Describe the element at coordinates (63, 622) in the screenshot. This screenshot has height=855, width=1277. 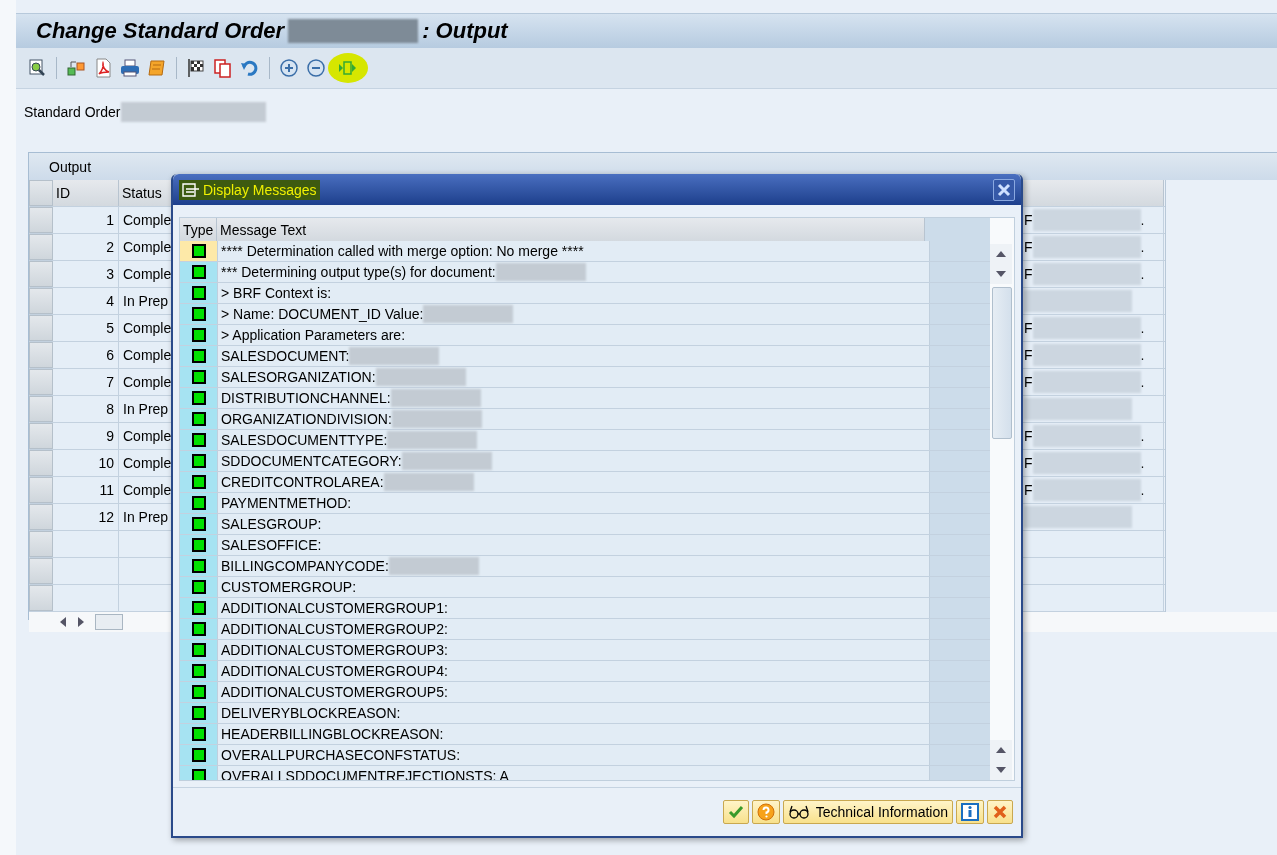
I see `scroll-left-icon` at that location.